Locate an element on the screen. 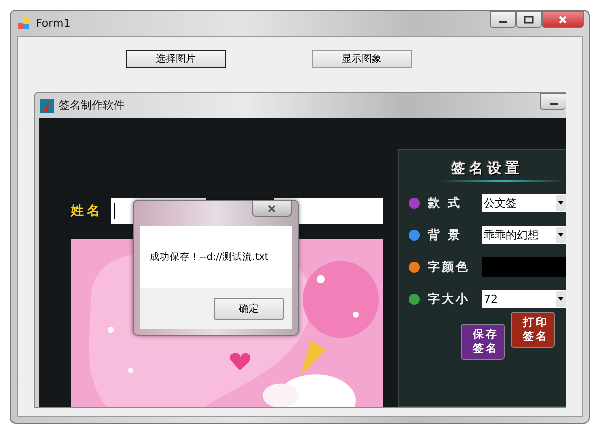 This screenshot has height=436, width=600. name-label: 姓名 is located at coordinates (87, 211).